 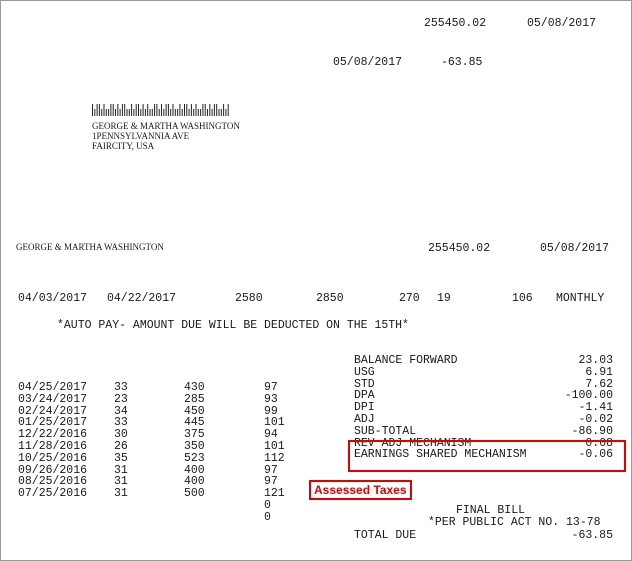 I want to click on address-city: FAIRCITY, USA, so click(x=123, y=146).